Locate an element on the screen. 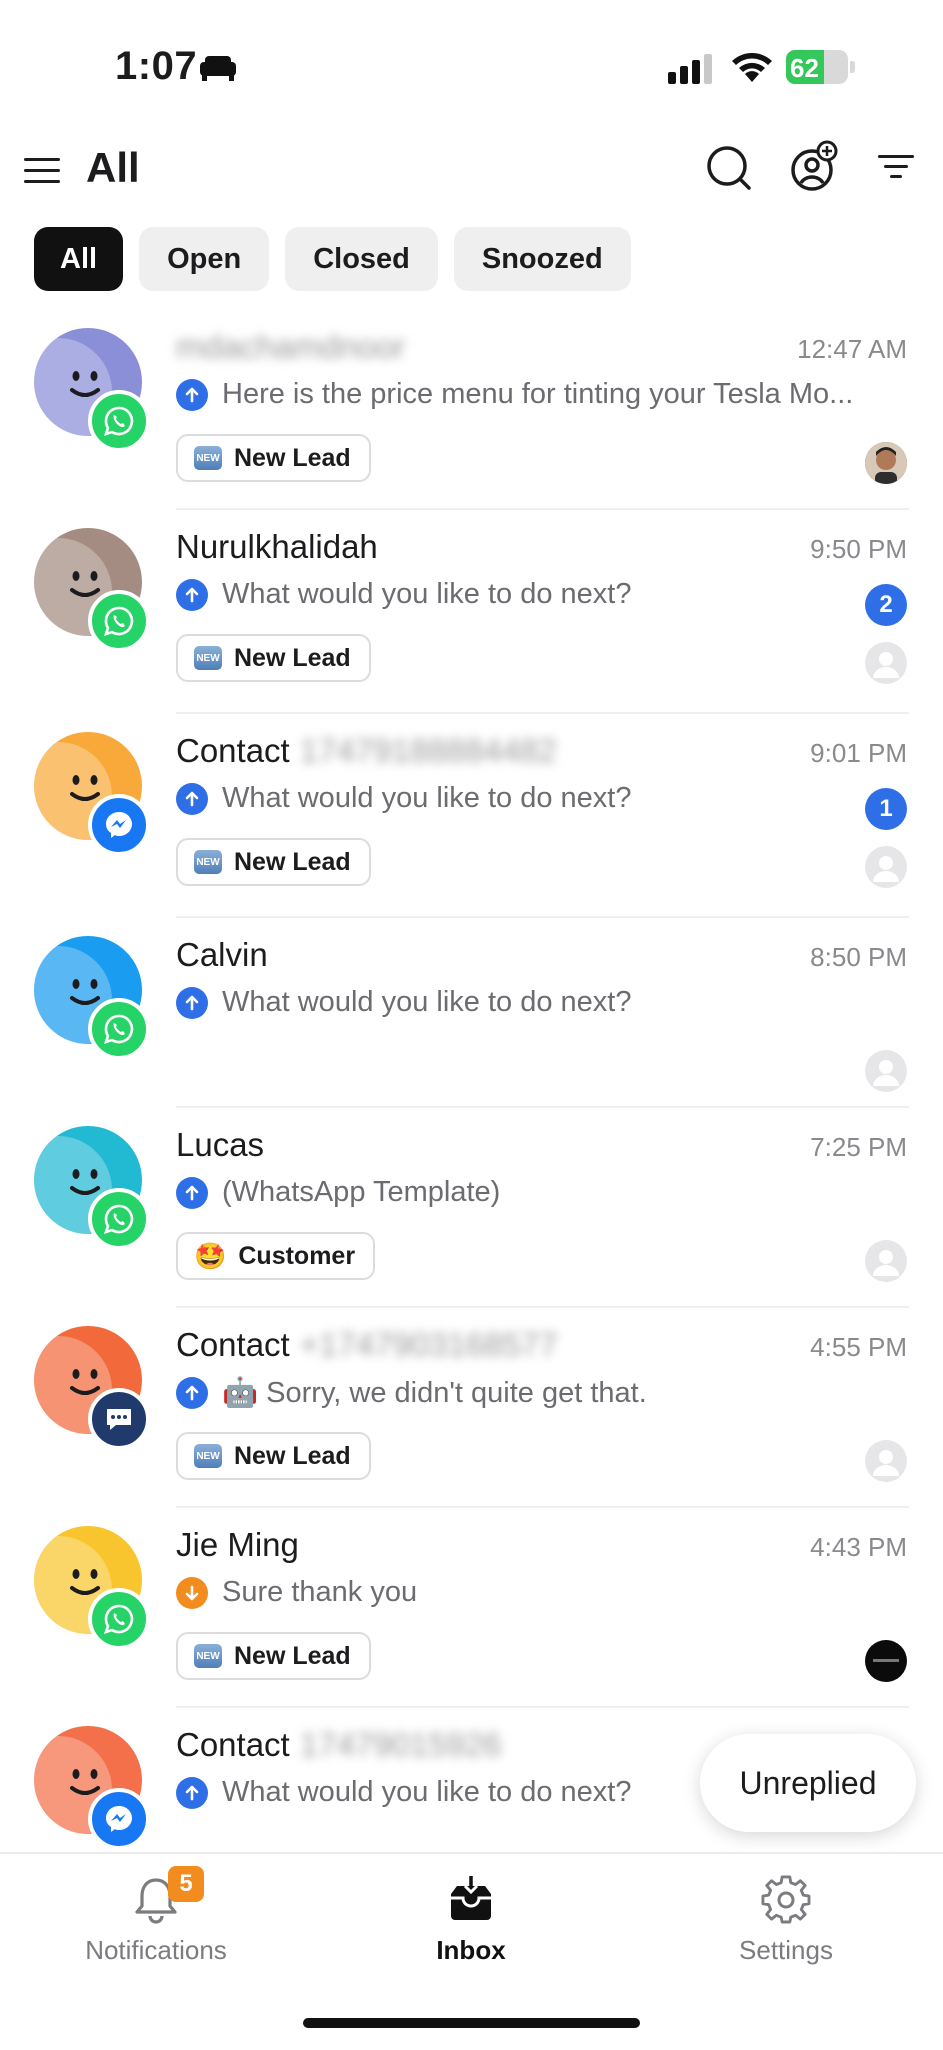 The image size is (943, 2050). app-header: All is located at coordinates (471, 170).